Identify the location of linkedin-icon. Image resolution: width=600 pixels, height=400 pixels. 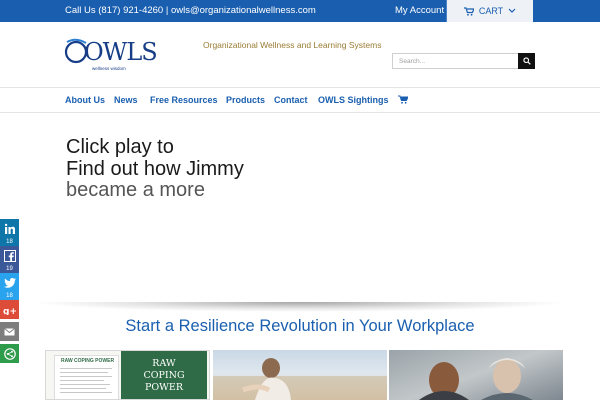
(9, 228).